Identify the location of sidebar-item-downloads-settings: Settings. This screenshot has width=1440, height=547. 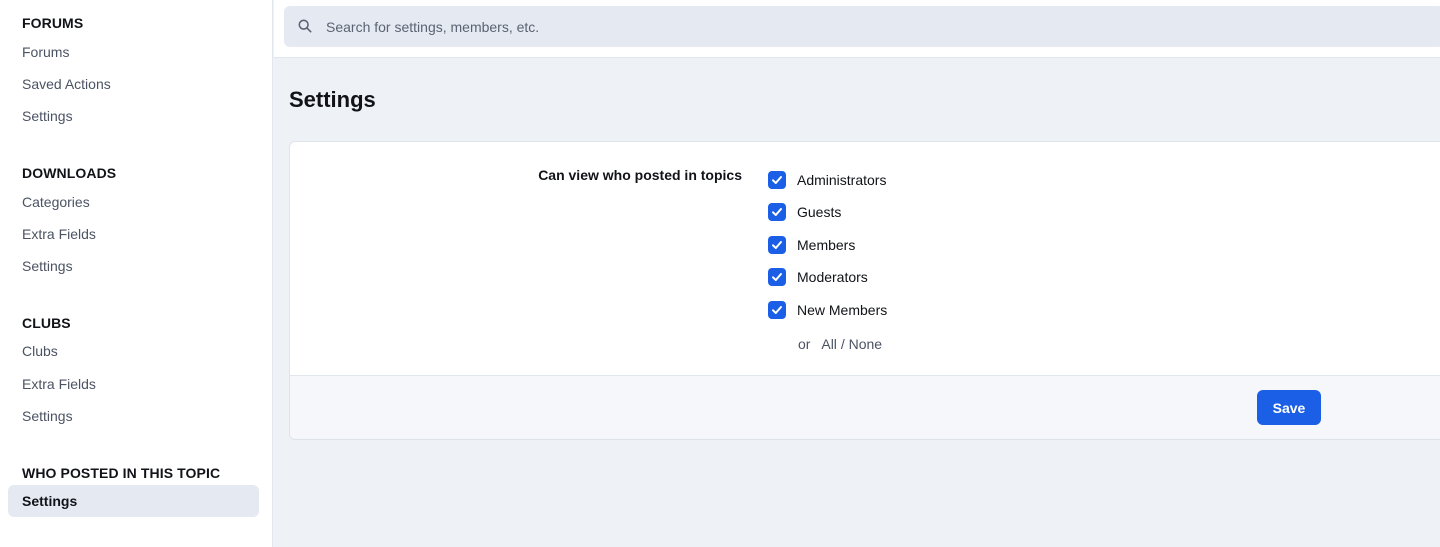
(133, 266).